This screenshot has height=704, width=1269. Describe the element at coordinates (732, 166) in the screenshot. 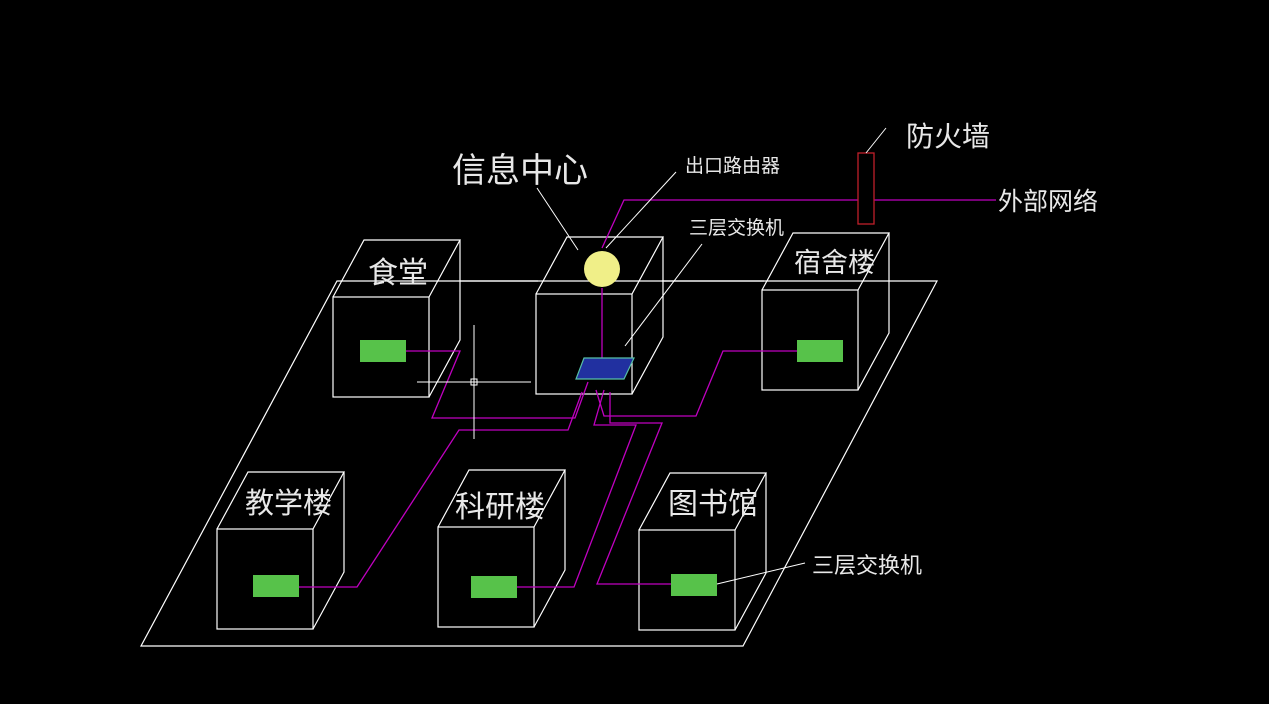

I see `label-exit-router: 出口路由器` at that location.